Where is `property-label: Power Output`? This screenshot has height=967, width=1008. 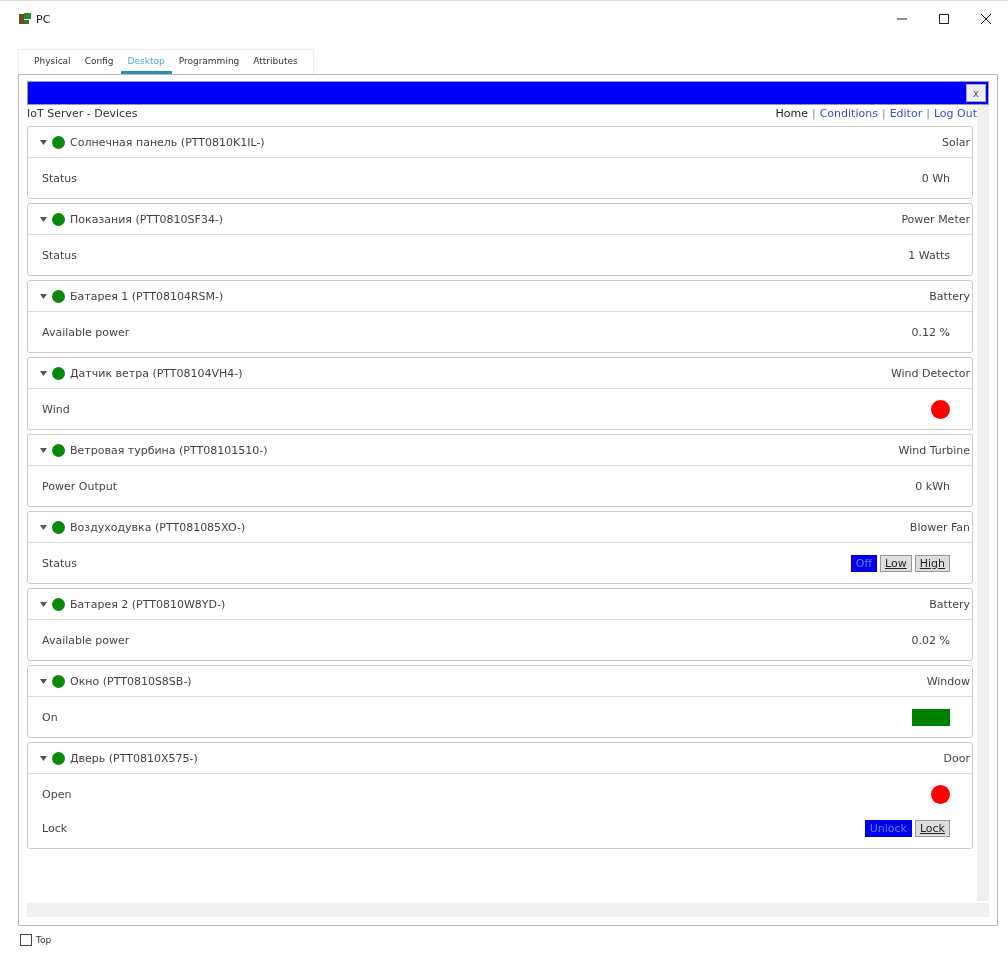 property-label: Power Output is located at coordinates (79, 486).